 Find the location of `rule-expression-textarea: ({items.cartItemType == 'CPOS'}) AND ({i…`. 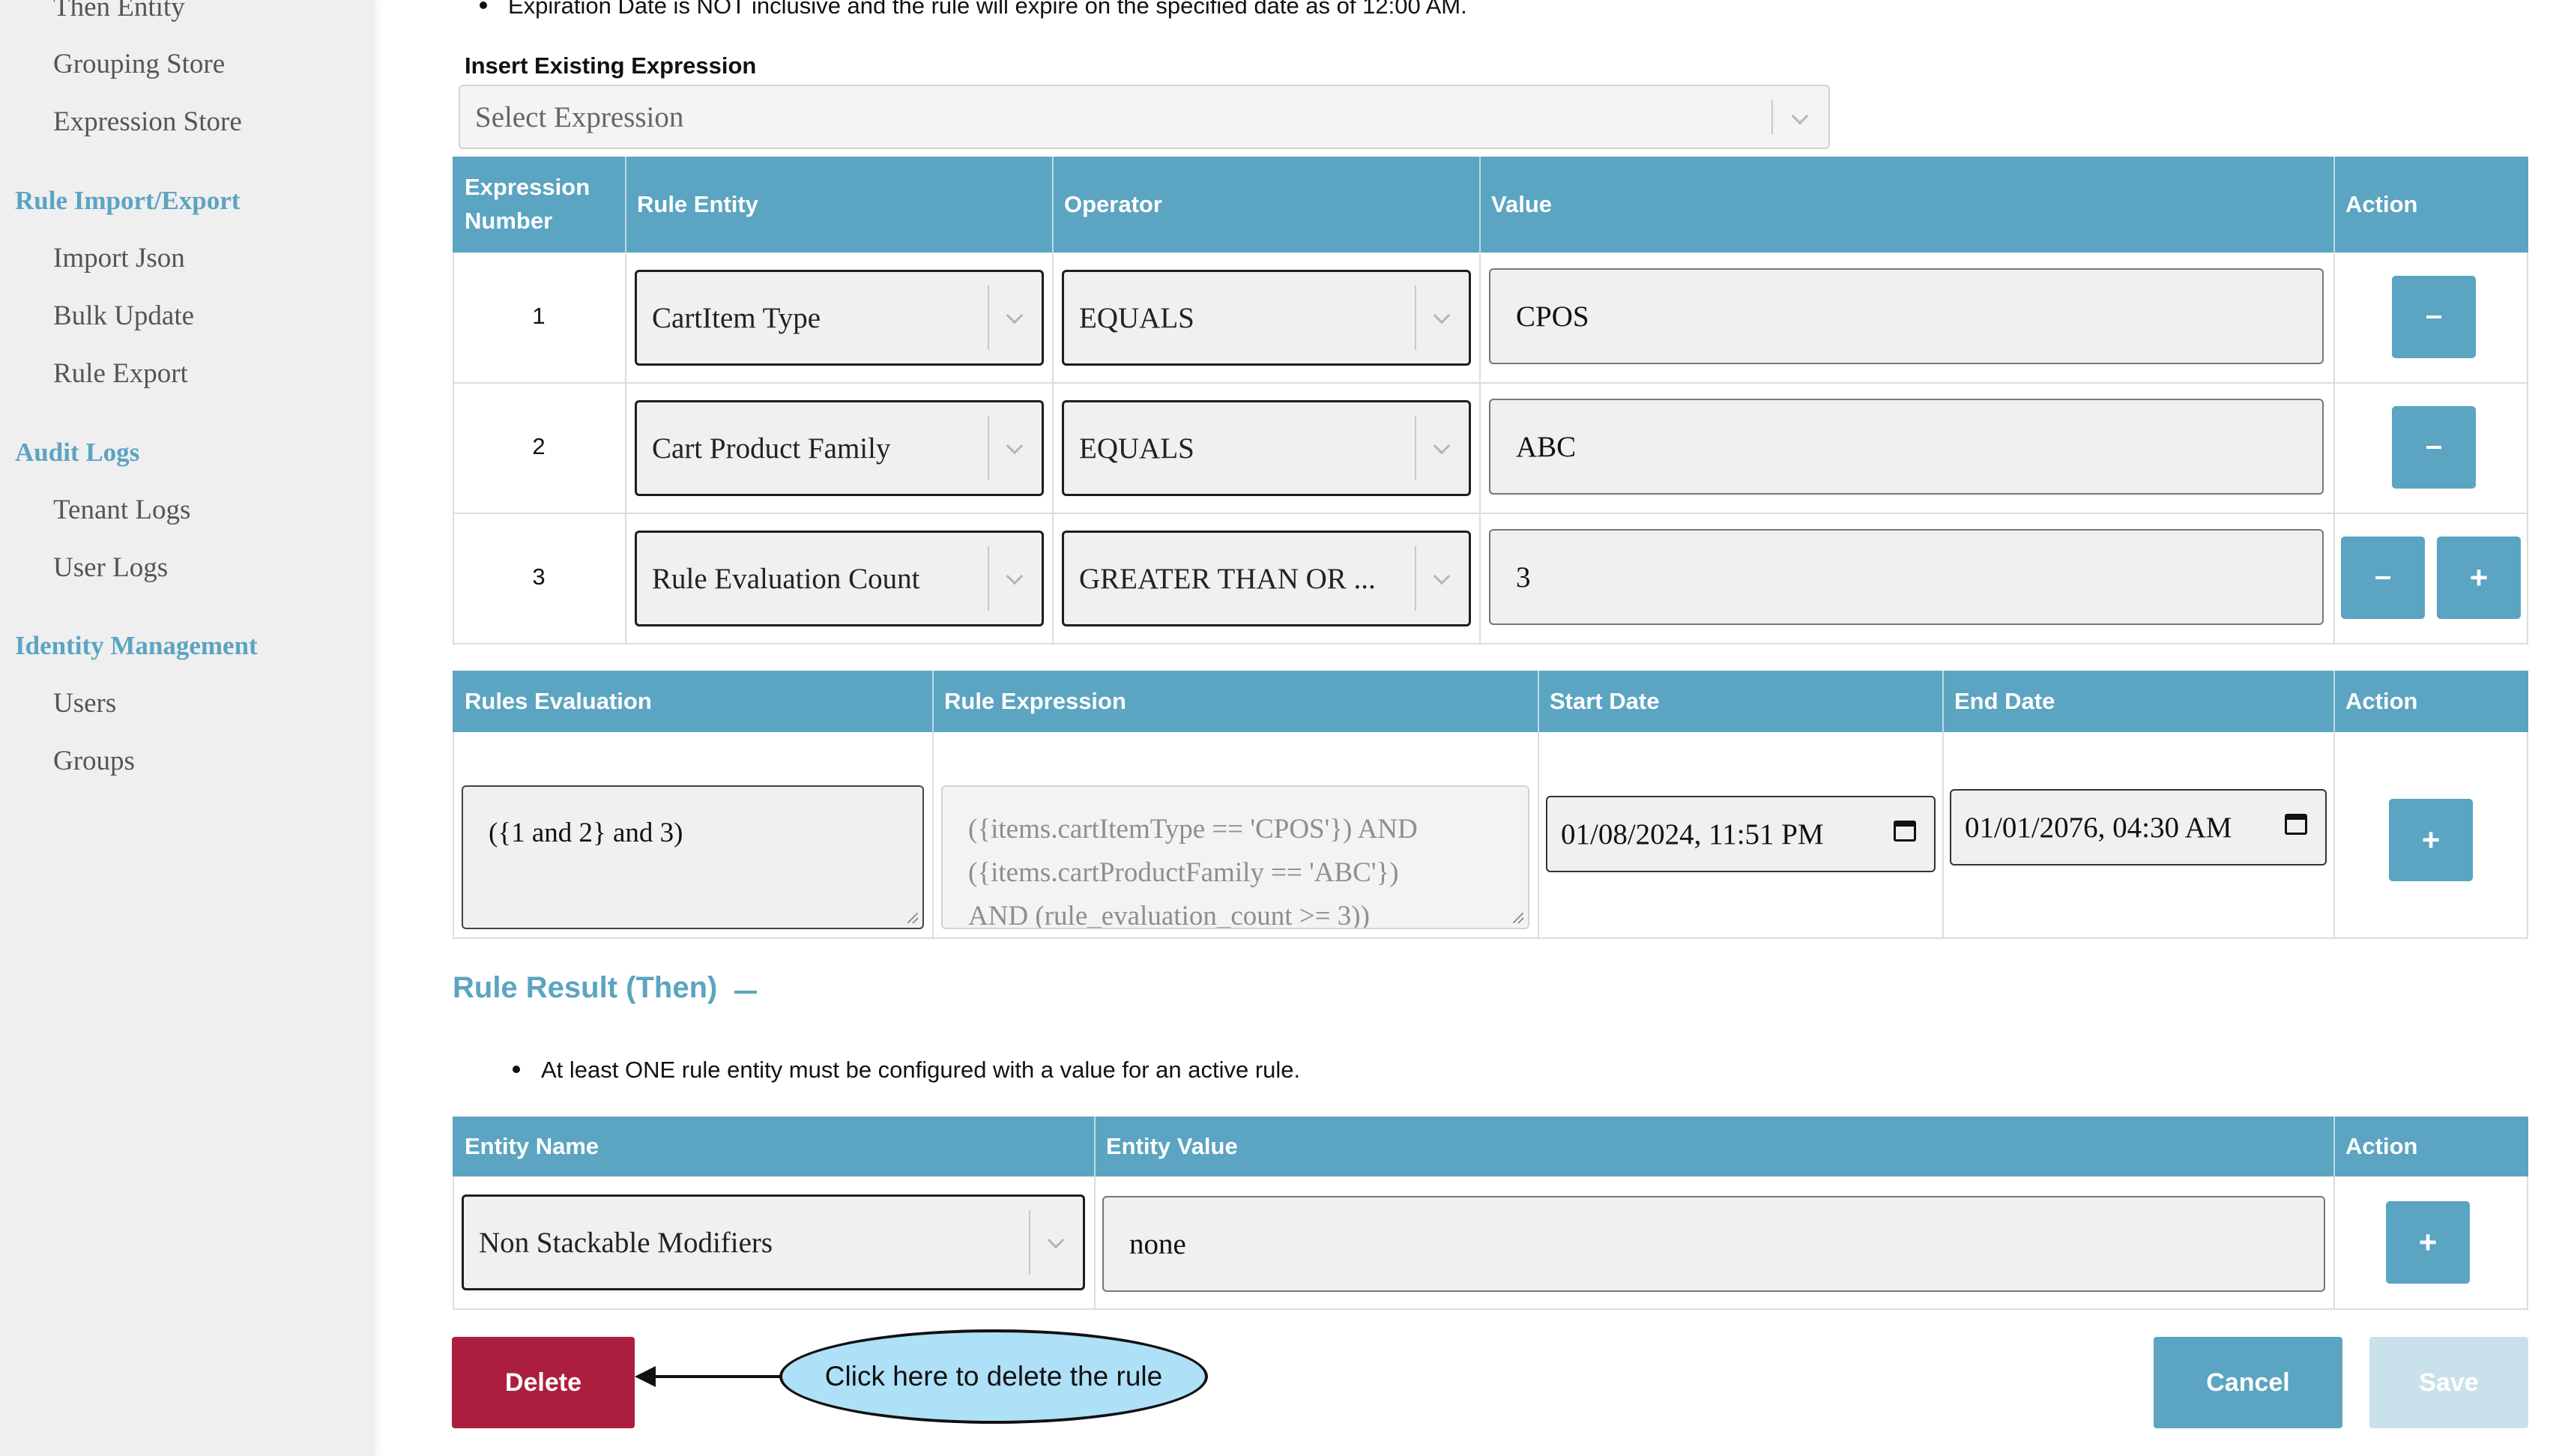

rule-expression-textarea: ({items.cartItemType == 'CPOS'}) AND ({i… is located at coordinates (1235, 857).